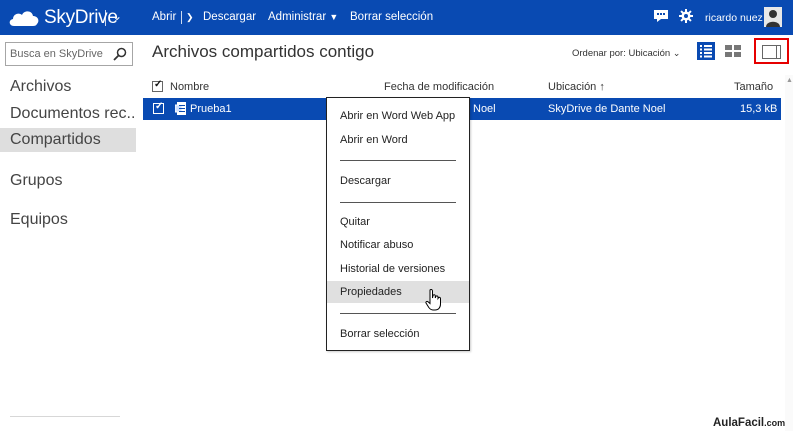 This screenshot has width=793, height=431. I want to click on menu-item-report-abuse: Notificar abuso, so click(398, 245).